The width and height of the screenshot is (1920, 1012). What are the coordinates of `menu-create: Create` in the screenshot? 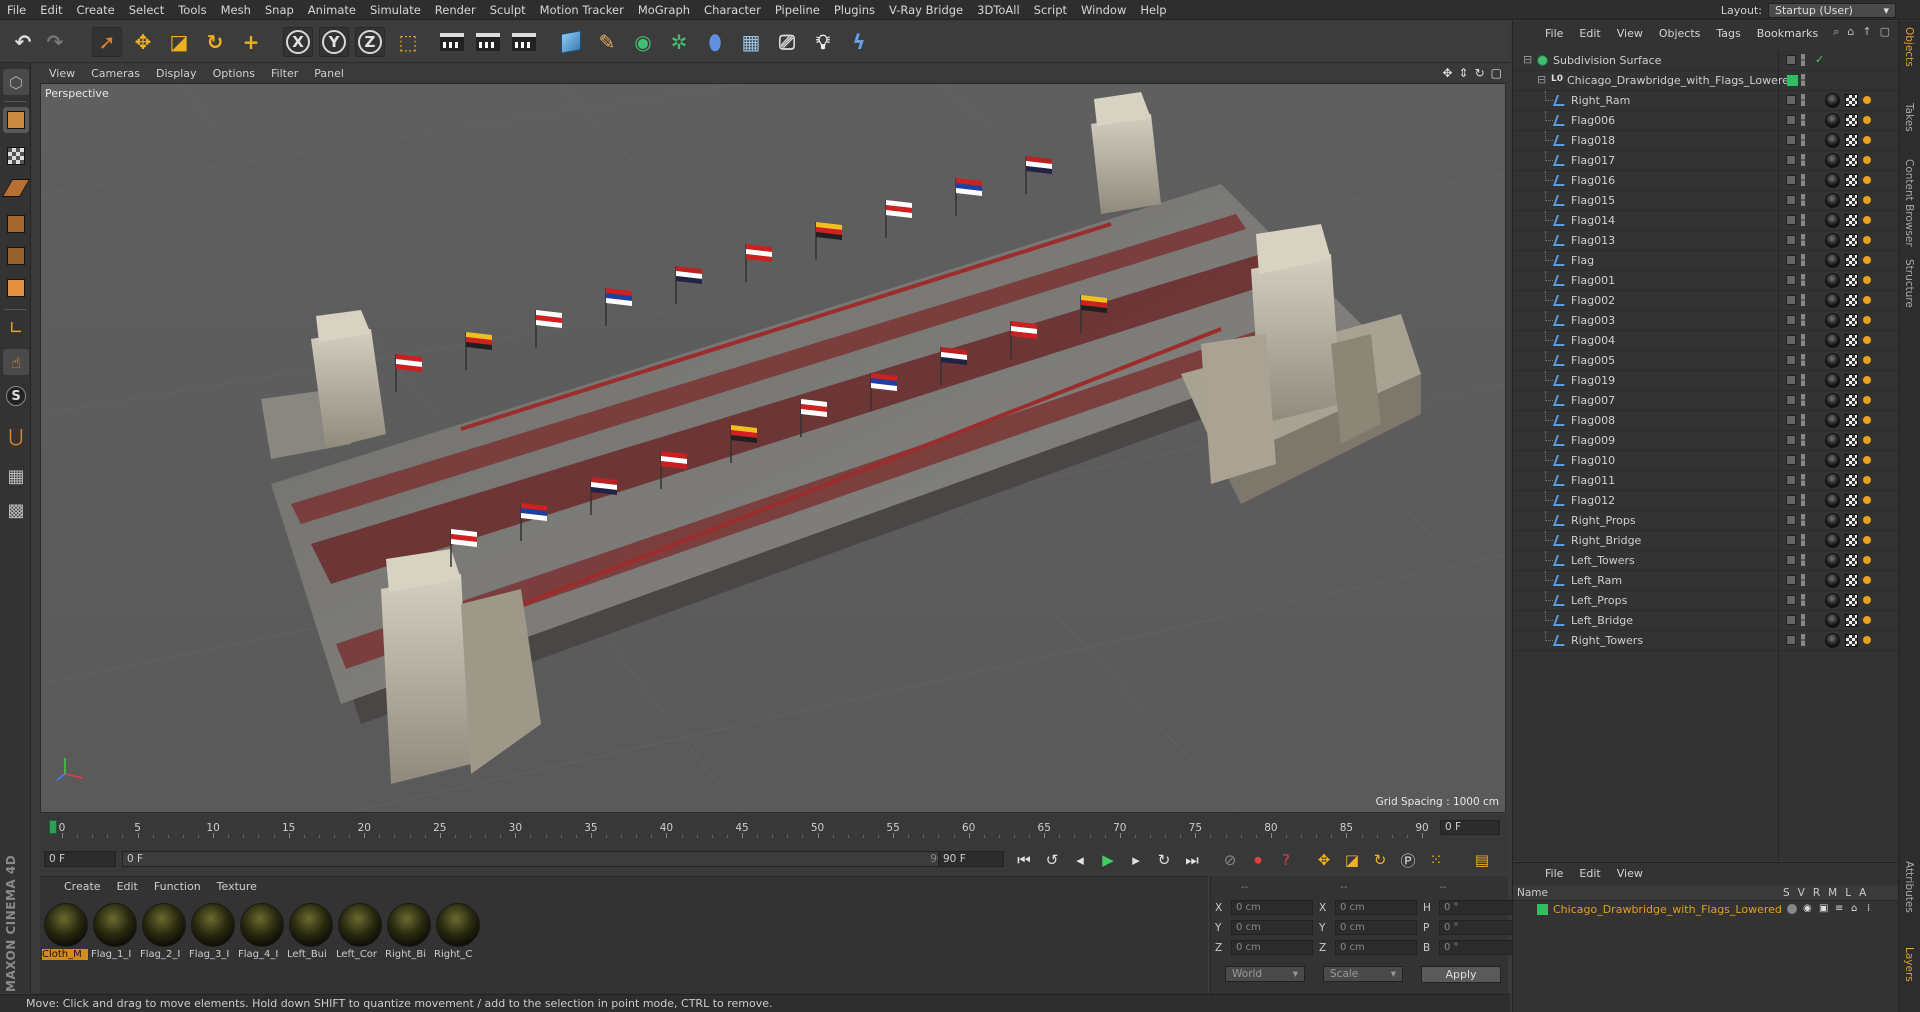 It's located at (96, 10).